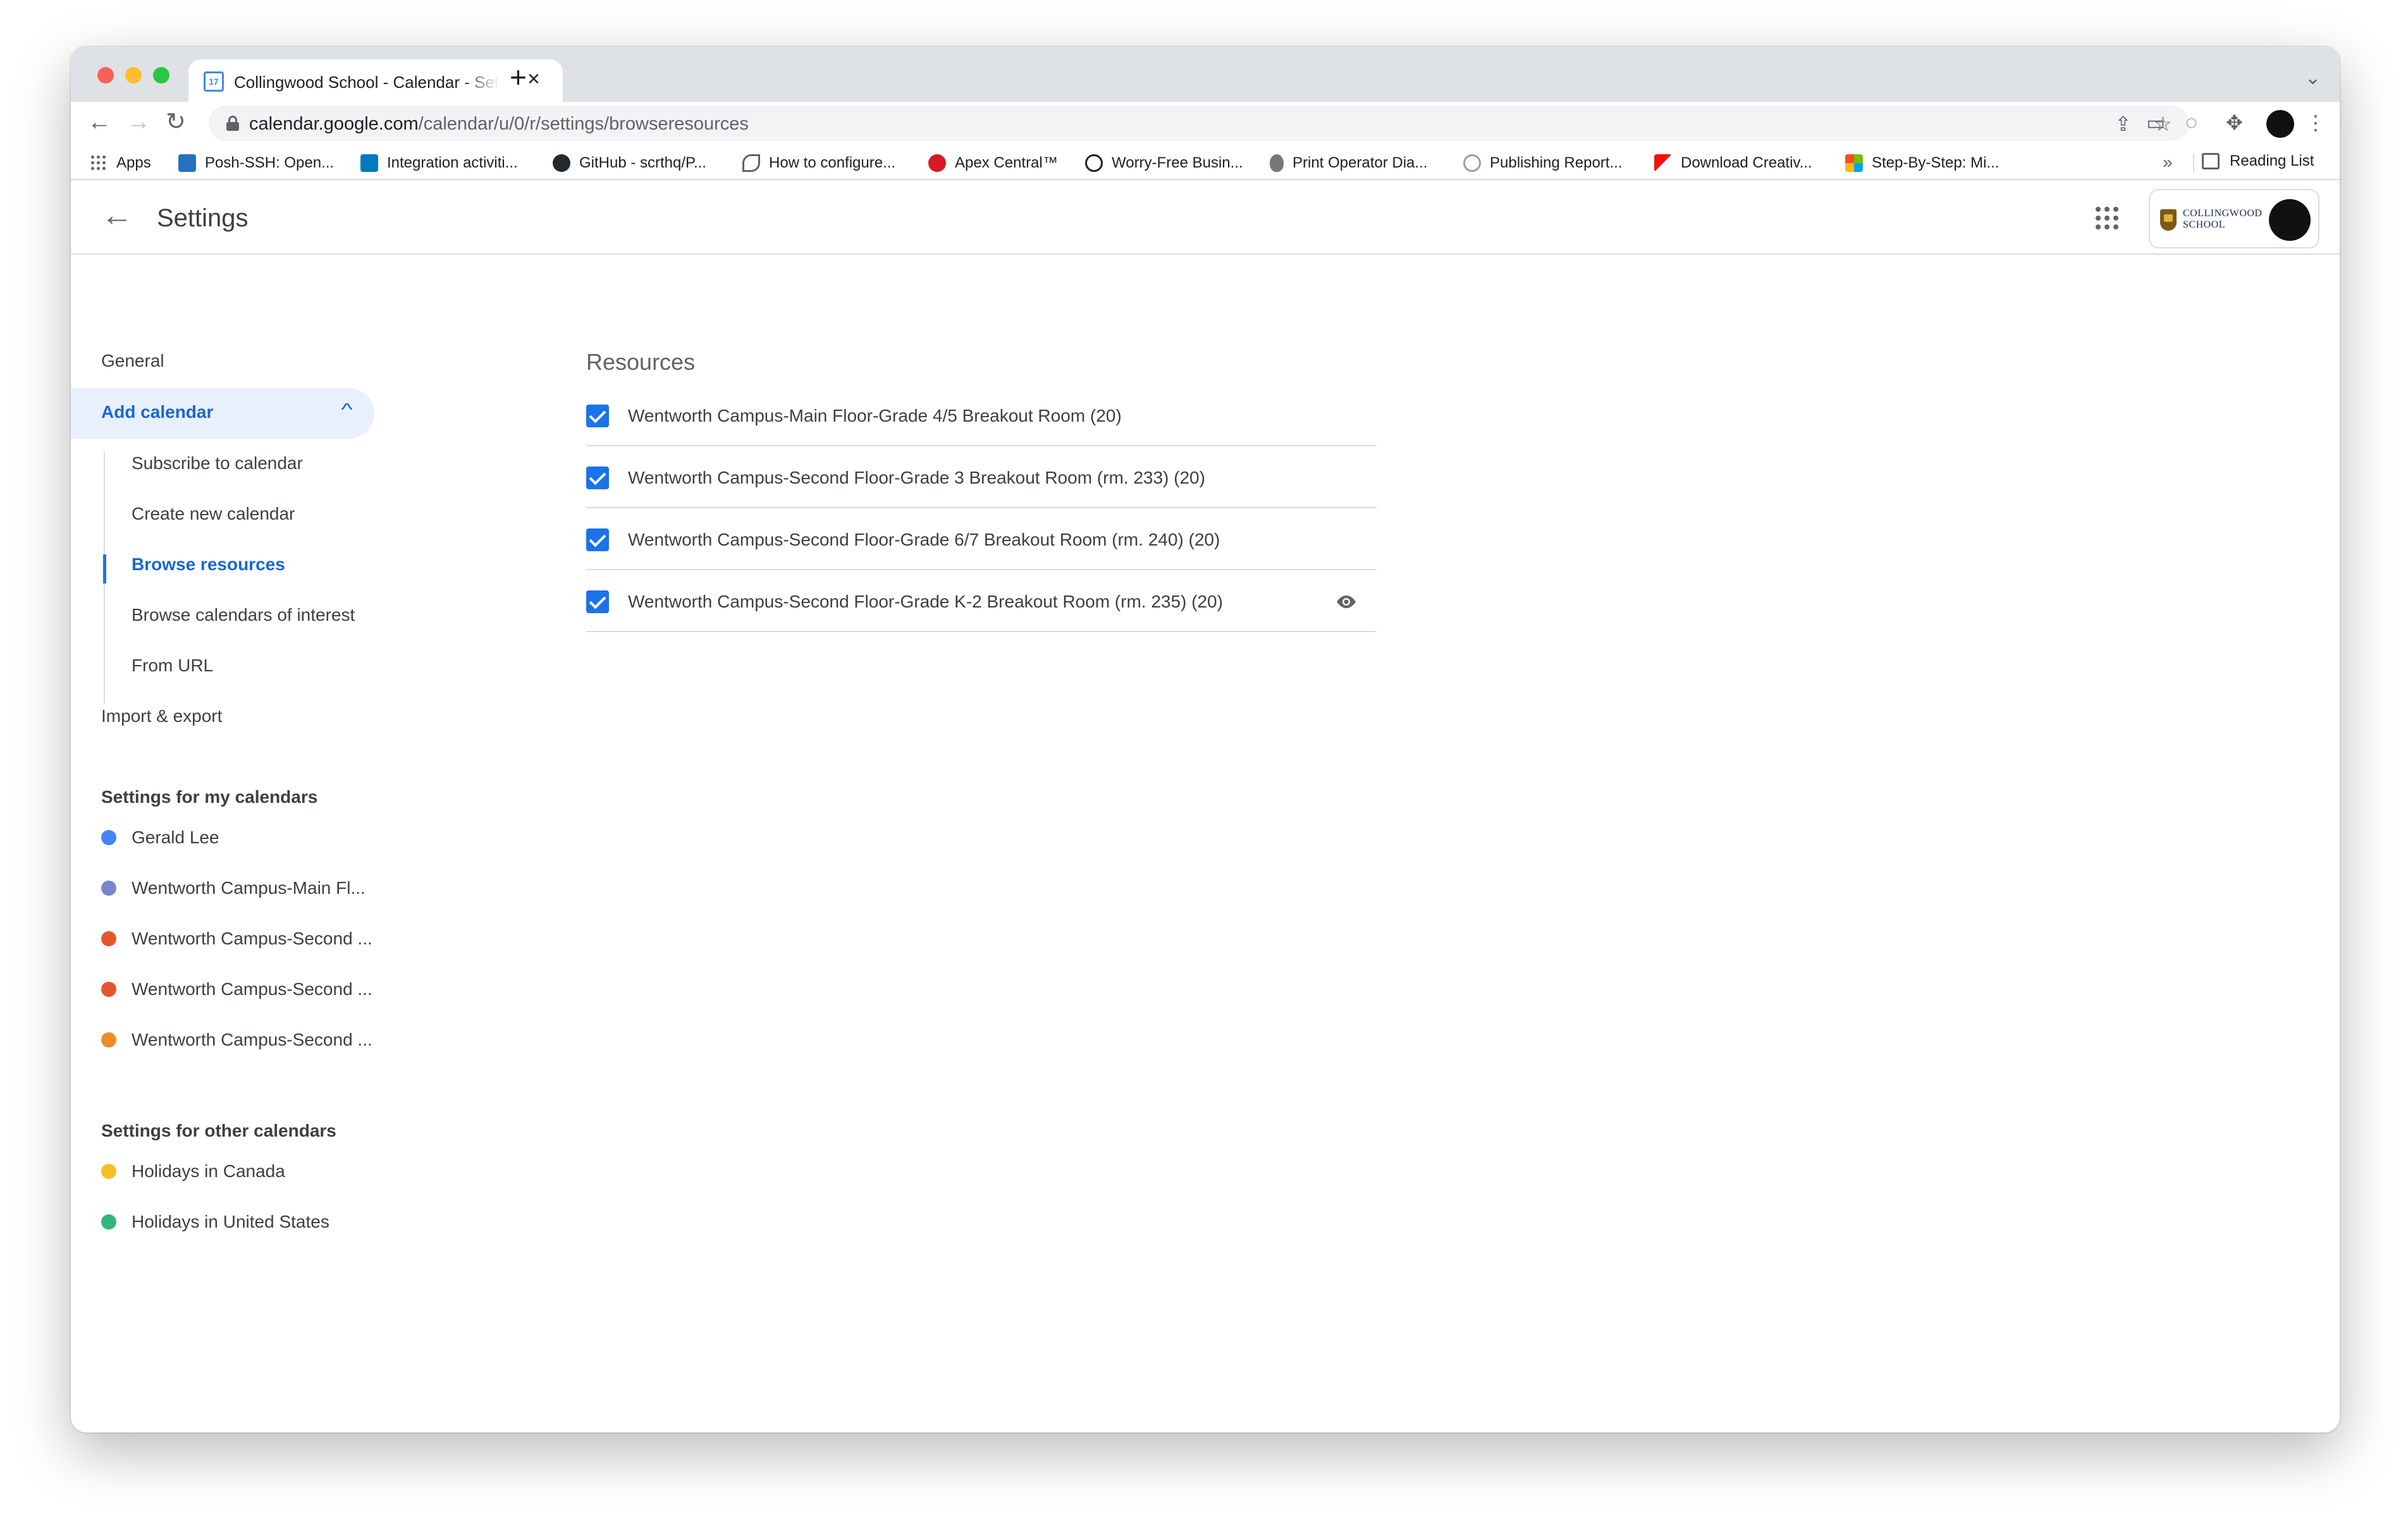 The height and width of the screenshot is (1526, 2408). I want to click on other-calendars-heading: Settings for other calendars, so click(218, 1130).